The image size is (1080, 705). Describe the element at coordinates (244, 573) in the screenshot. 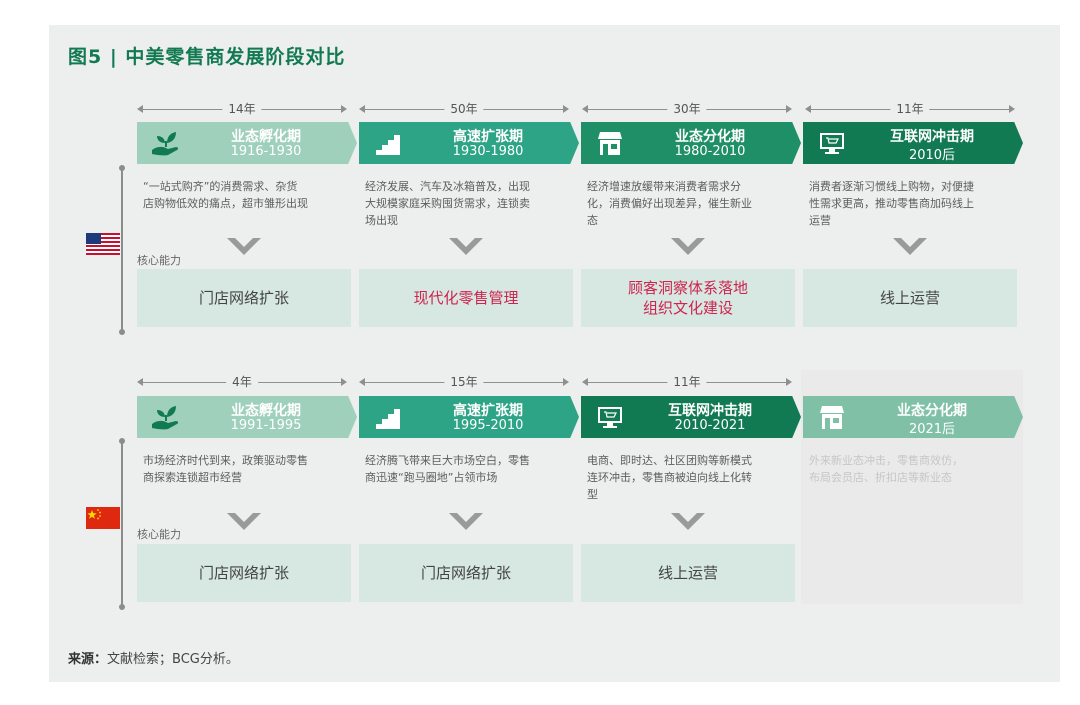

I see `cn-ability-1: 门店网络扩张` at that location.